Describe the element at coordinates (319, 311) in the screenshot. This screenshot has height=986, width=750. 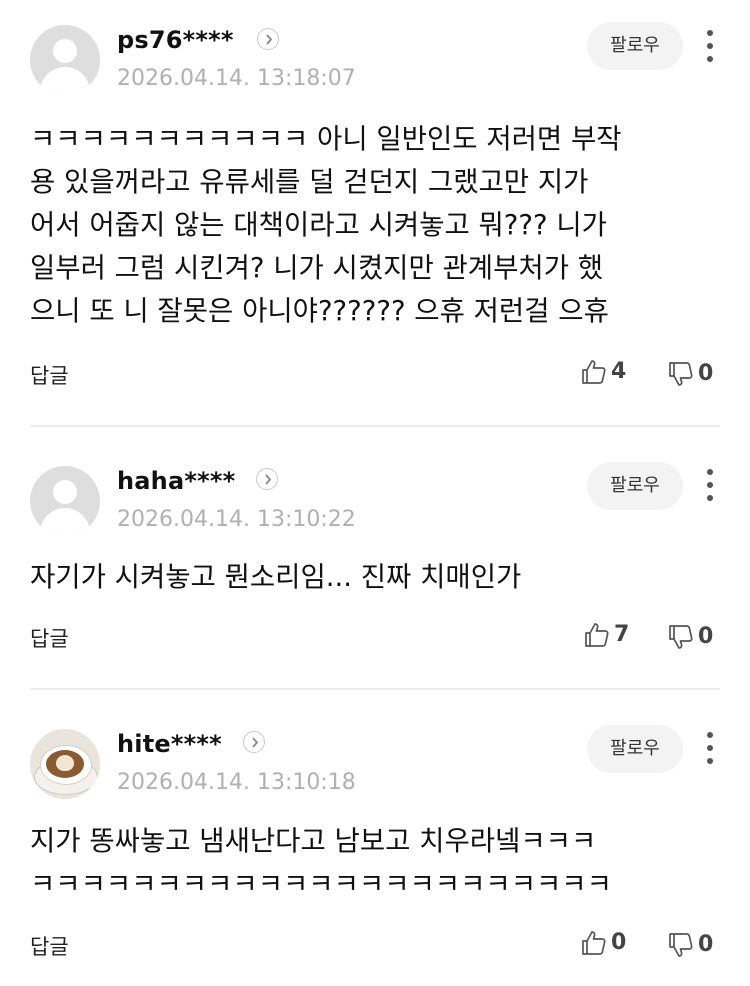
I see `comment-line: 으니 또 니 잘못은 아니야?????? 으휴 저런걸 으휴` at that location.